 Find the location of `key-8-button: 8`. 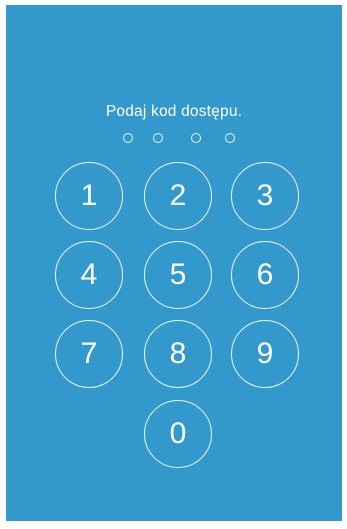

key-8-button: 8 is located at coordinates (178, 354).